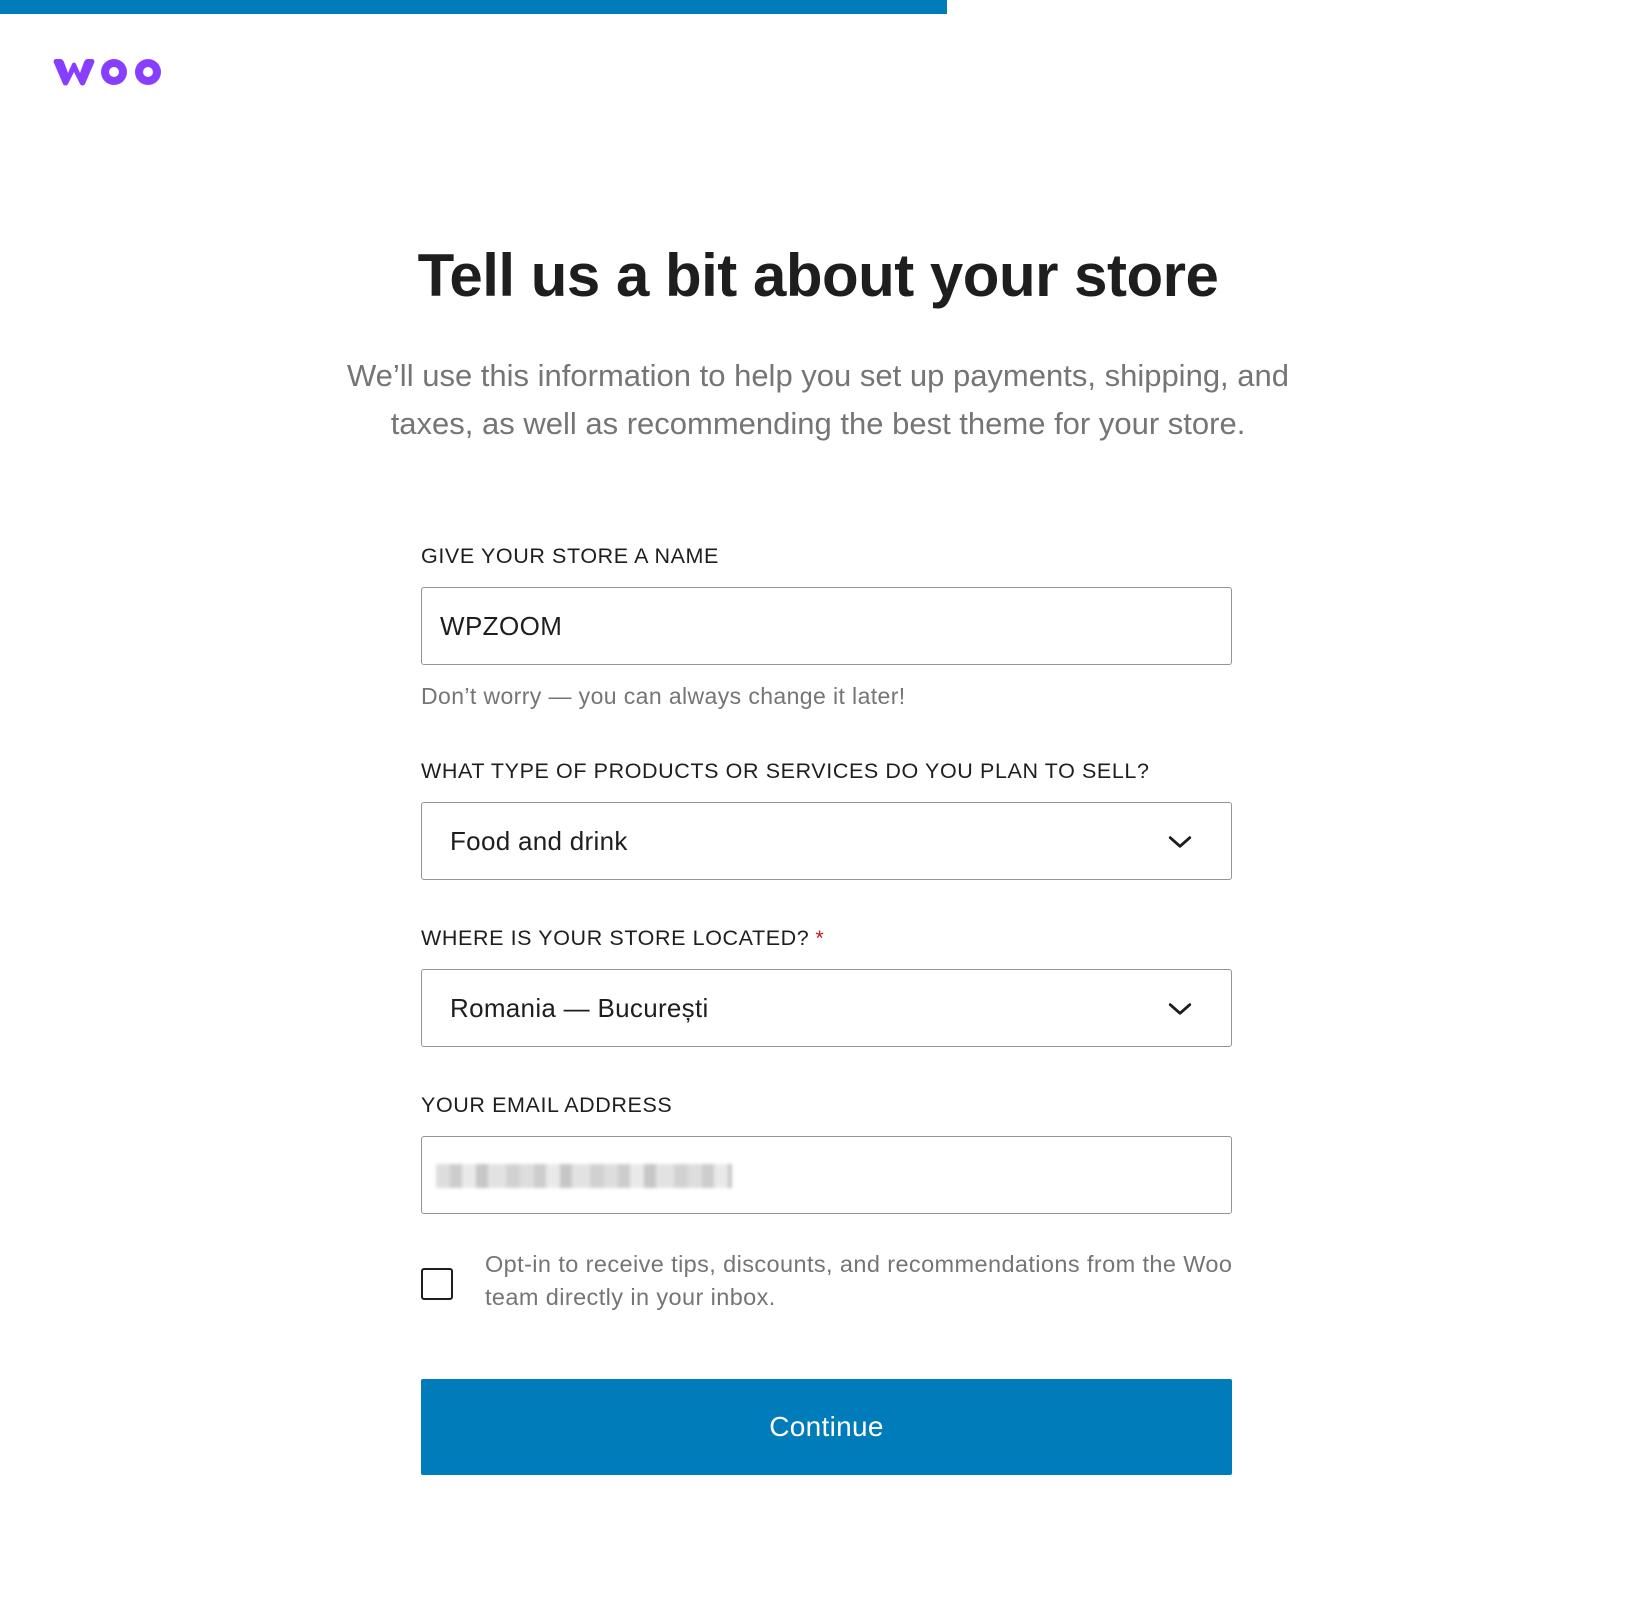  Describe the element at coordinates (110, 70) in the screenshot. I see `woo-logo: woo` at that location.